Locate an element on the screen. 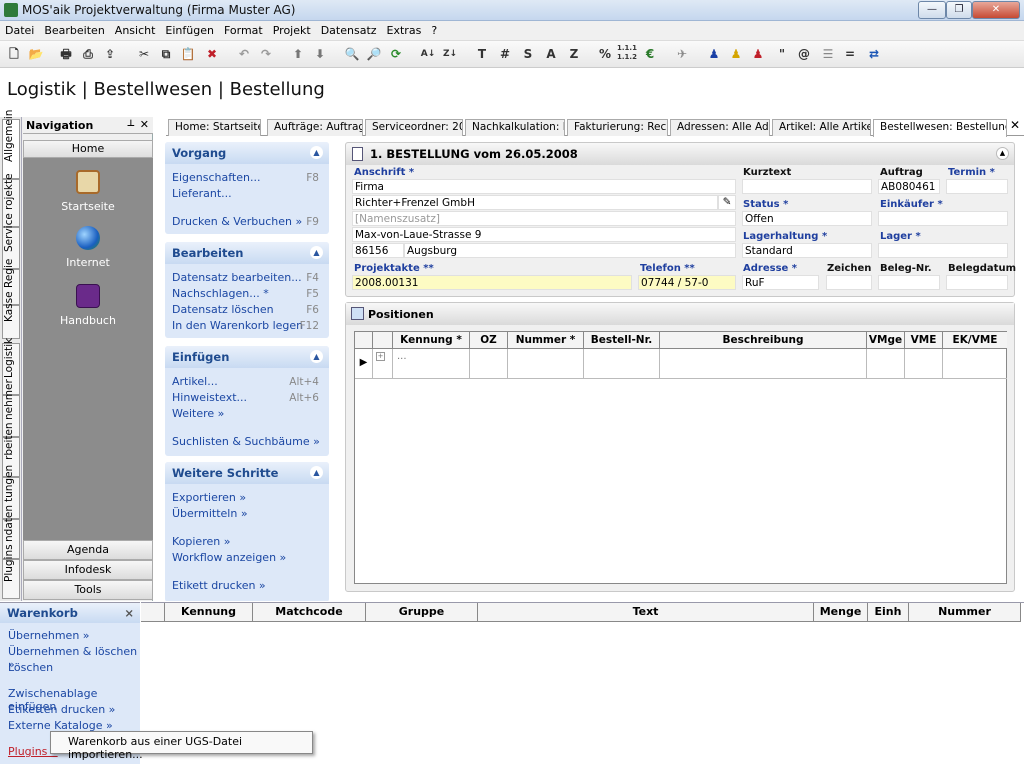 This screenshot has height=764, width=1024. basket-etiketten: Etiketten drucken » is located at coordinates (61, 709).